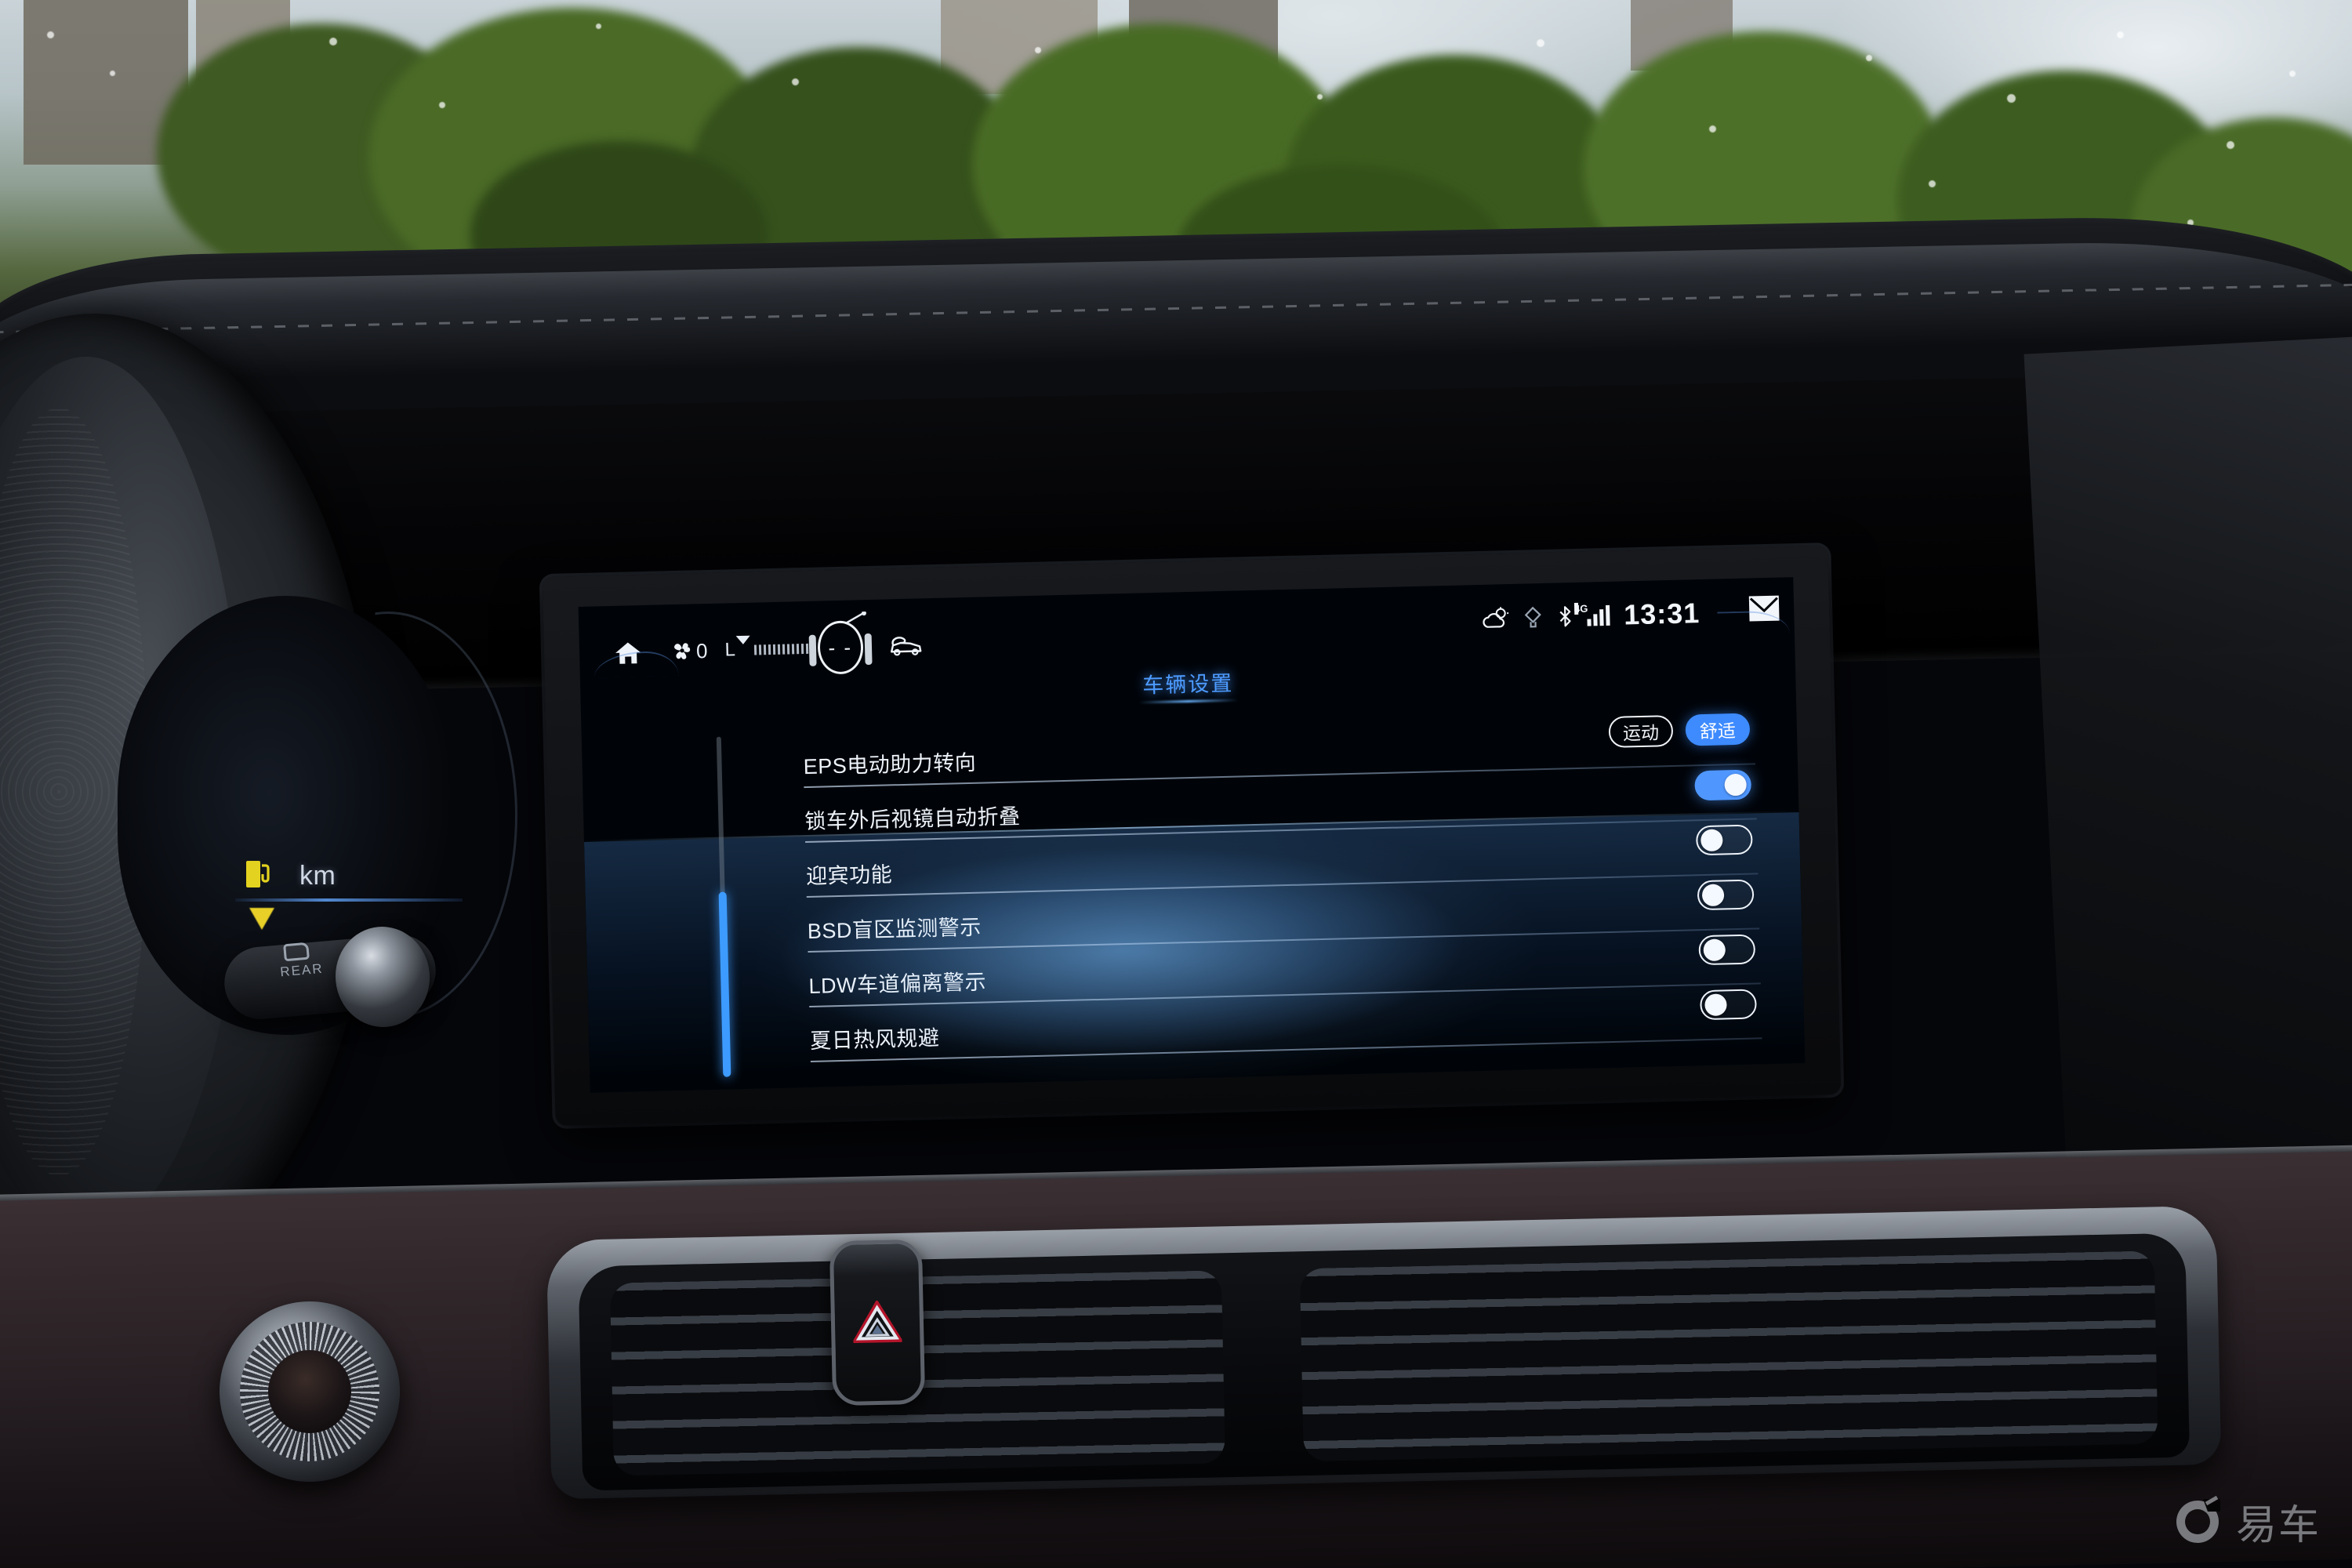 The width and height of the screenshot is (2352, 1568). What do you see at coordinates (2198, 1519) in the screenshot?
I see `yiche-logo-icon` at bounding box center [2198, 1519].